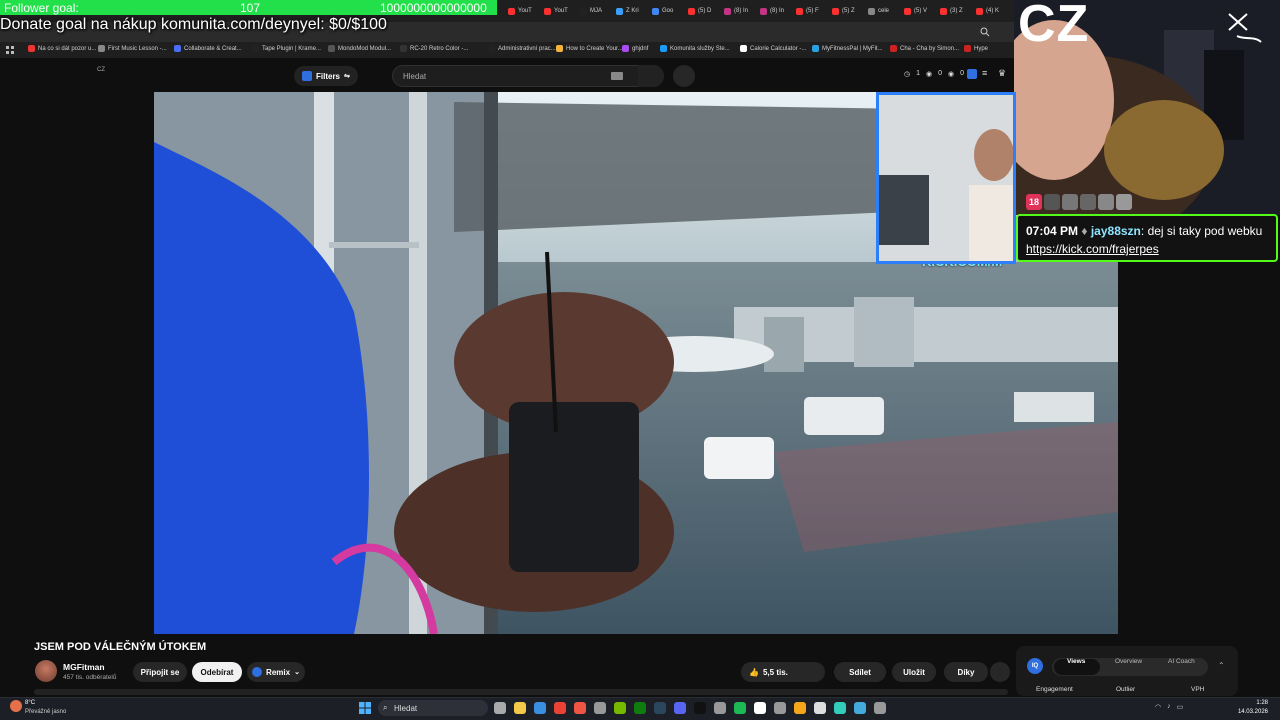 This screenshot has height=720, width=1280. Describe the element at coordinates (597, 11) in the screenshot. I see `browser-tab: MJA` at that location.